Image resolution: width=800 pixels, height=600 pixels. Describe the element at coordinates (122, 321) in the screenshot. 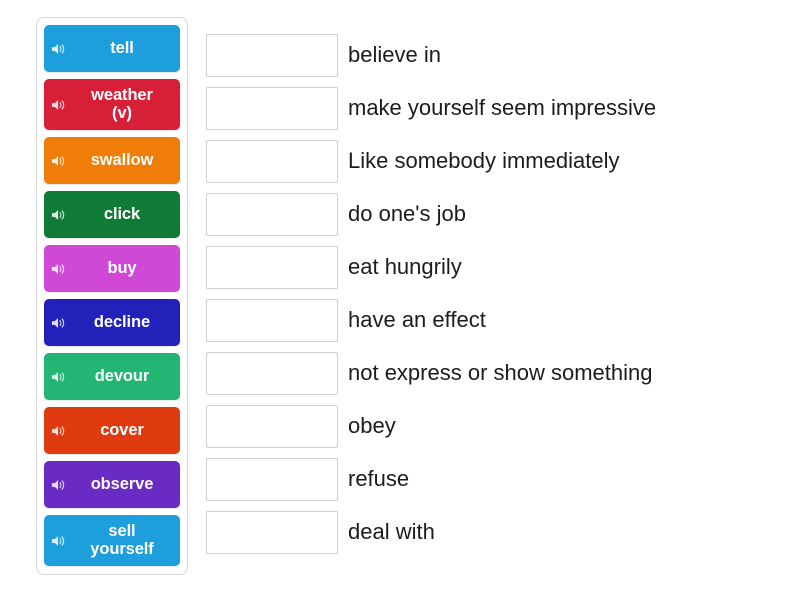

I see `tile-label: decline` at that location.